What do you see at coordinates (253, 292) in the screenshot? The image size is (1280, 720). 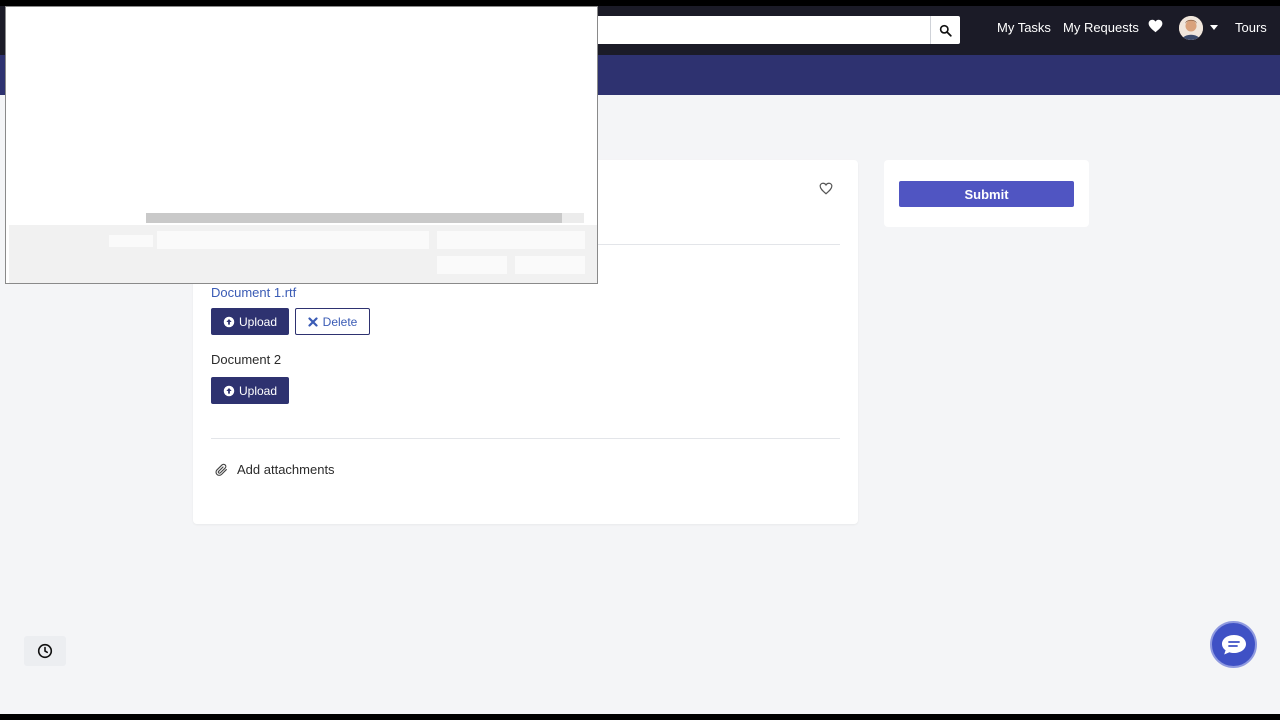 I see `document-1-link: Document 1.rtf` at bounding box center [253, 292].